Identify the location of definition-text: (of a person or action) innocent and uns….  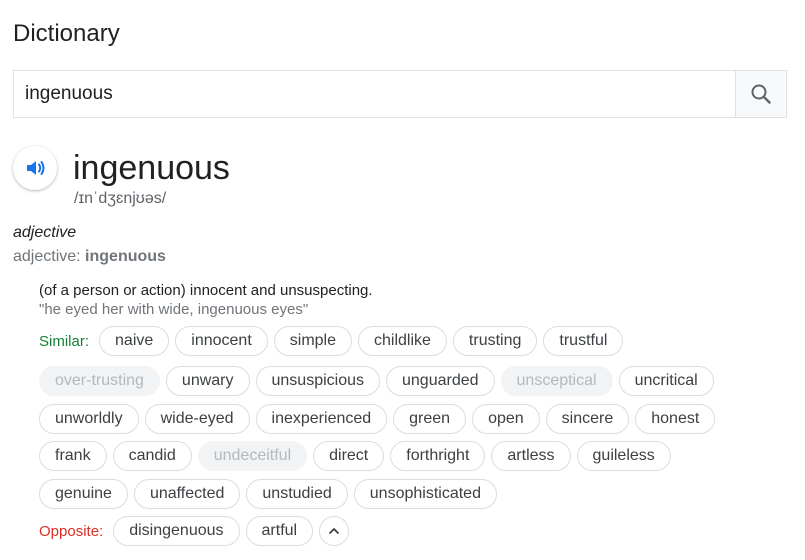
(206, 290).